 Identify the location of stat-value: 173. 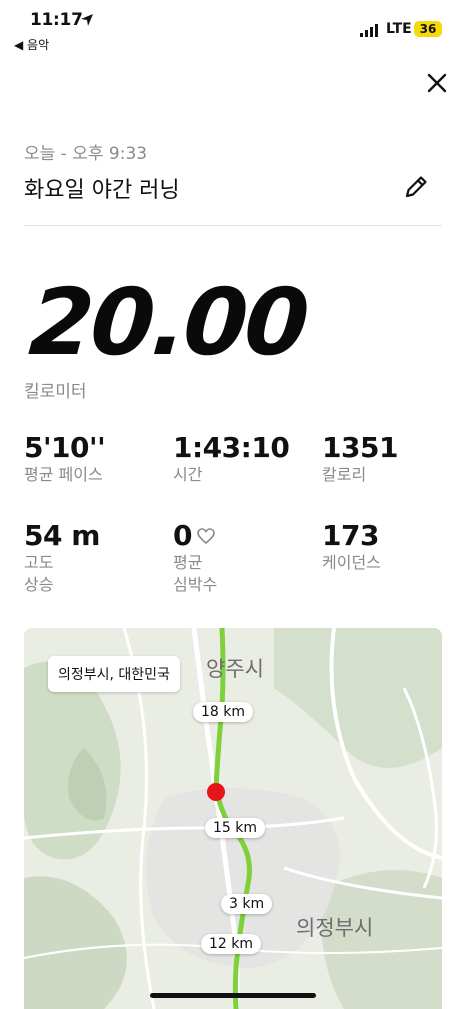
(350, 535).